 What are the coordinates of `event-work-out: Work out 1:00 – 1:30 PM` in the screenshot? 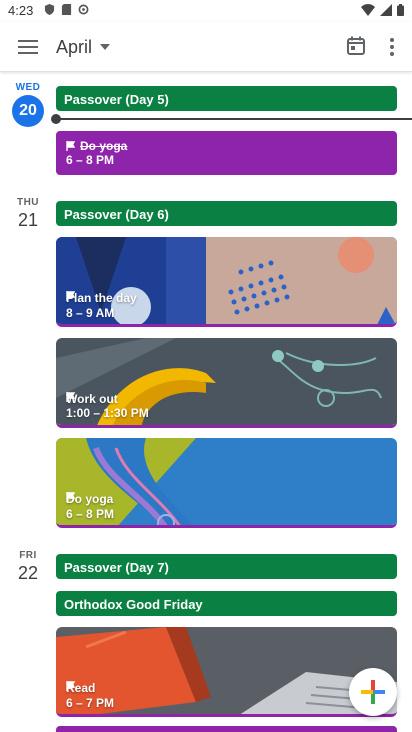 It's located at (226, 383).